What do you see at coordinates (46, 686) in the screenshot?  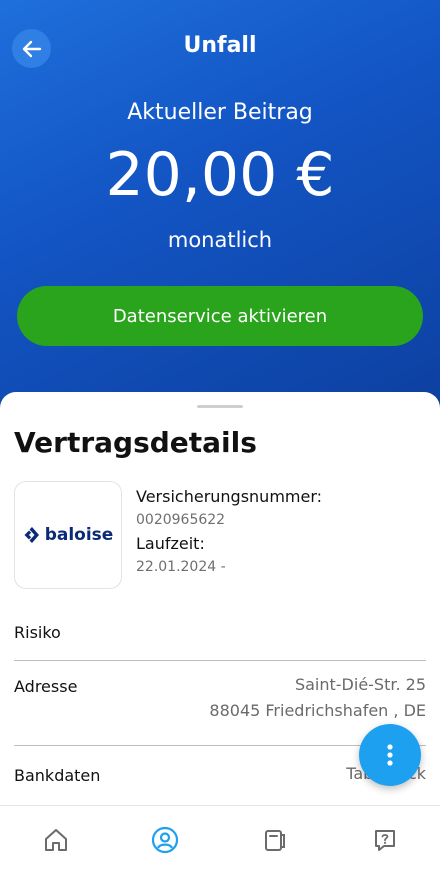 I see `row-label: Adresse` at bounding box center [46, 686].